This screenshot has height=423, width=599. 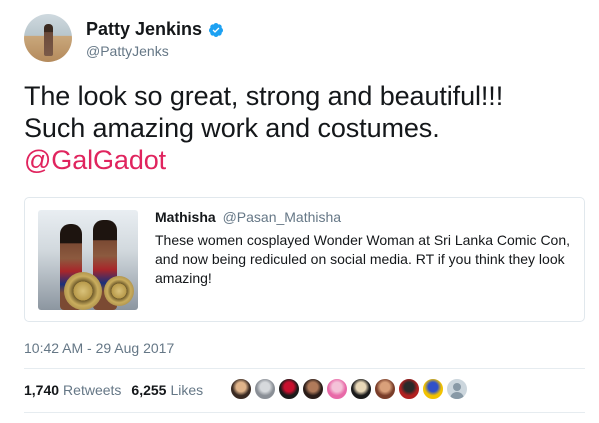 What do you see at coordinates (92, 390) in the screenshot?
I see `retweets-label: Retweets` at bounding box center [92, 390].